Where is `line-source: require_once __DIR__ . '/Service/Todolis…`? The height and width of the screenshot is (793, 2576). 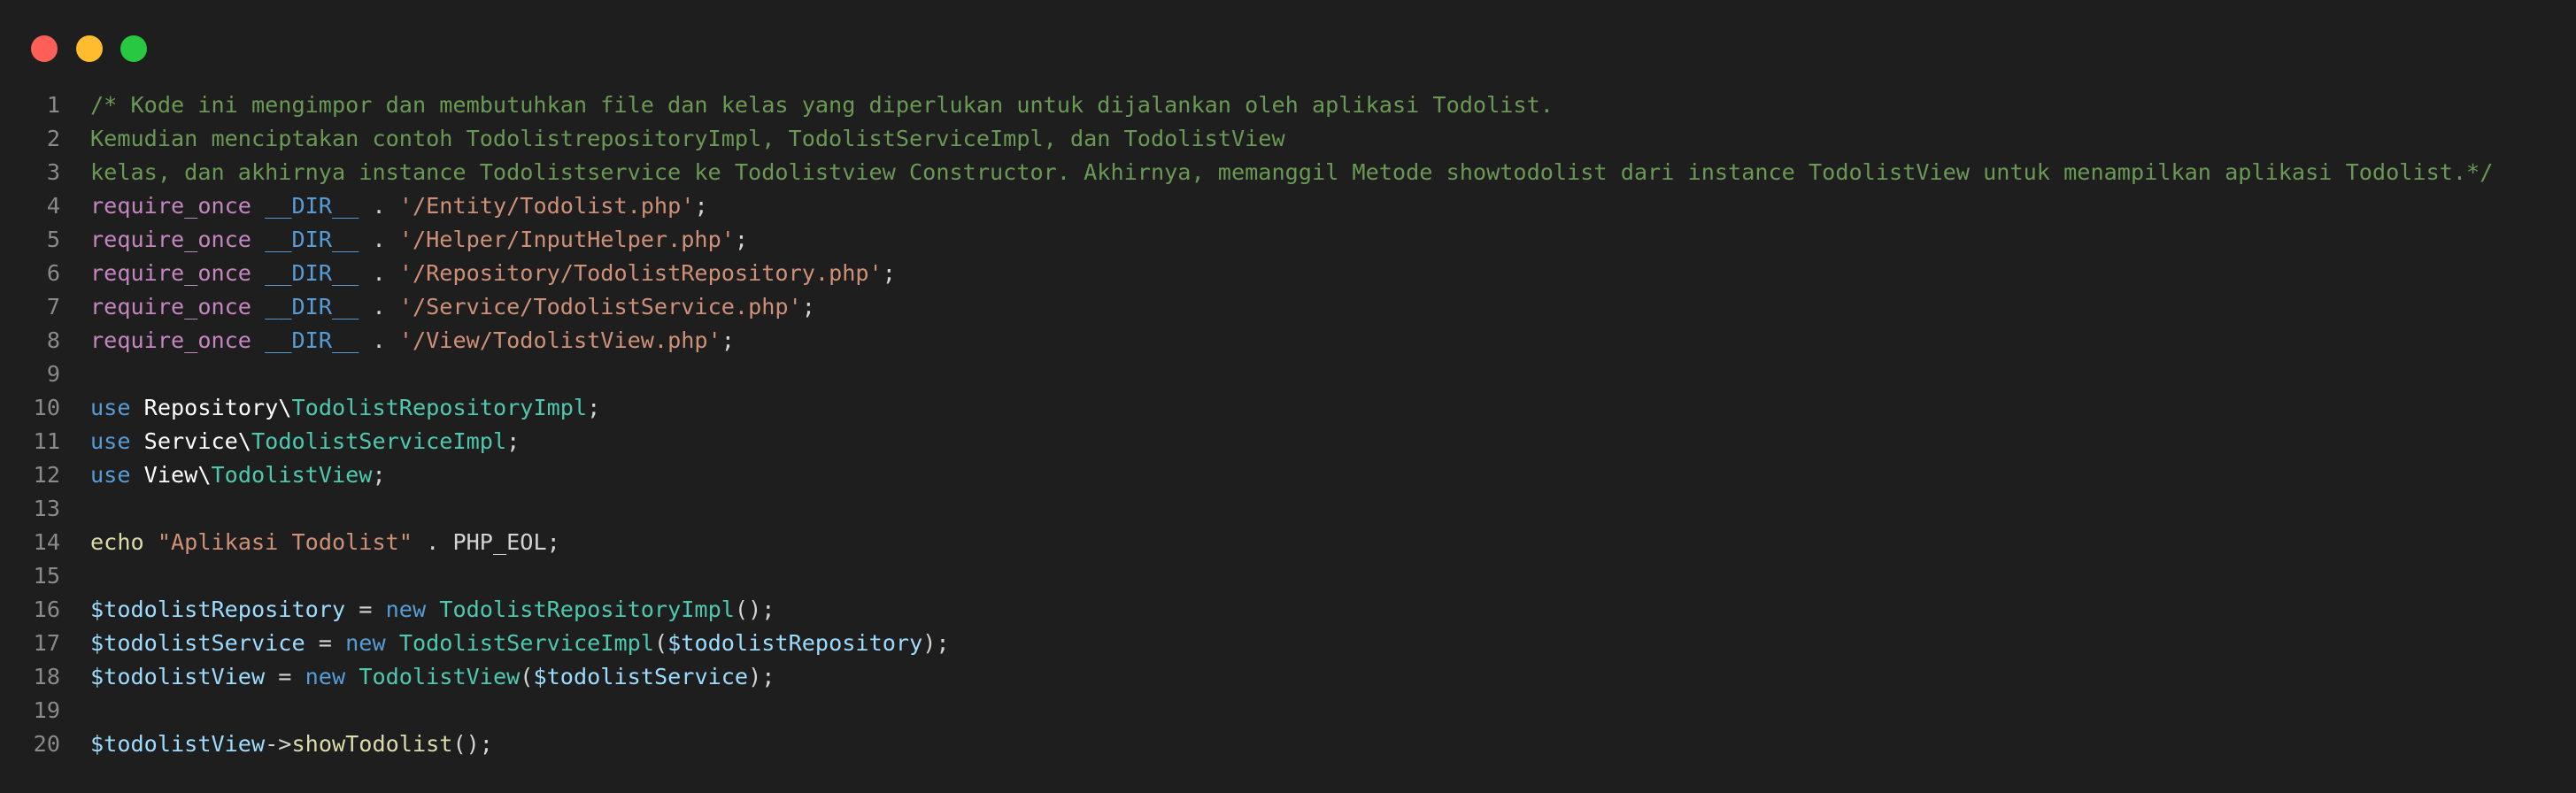 line-source: require_once __DIR__ . '/Service/Todolis… is located at coordinates (437, 307).